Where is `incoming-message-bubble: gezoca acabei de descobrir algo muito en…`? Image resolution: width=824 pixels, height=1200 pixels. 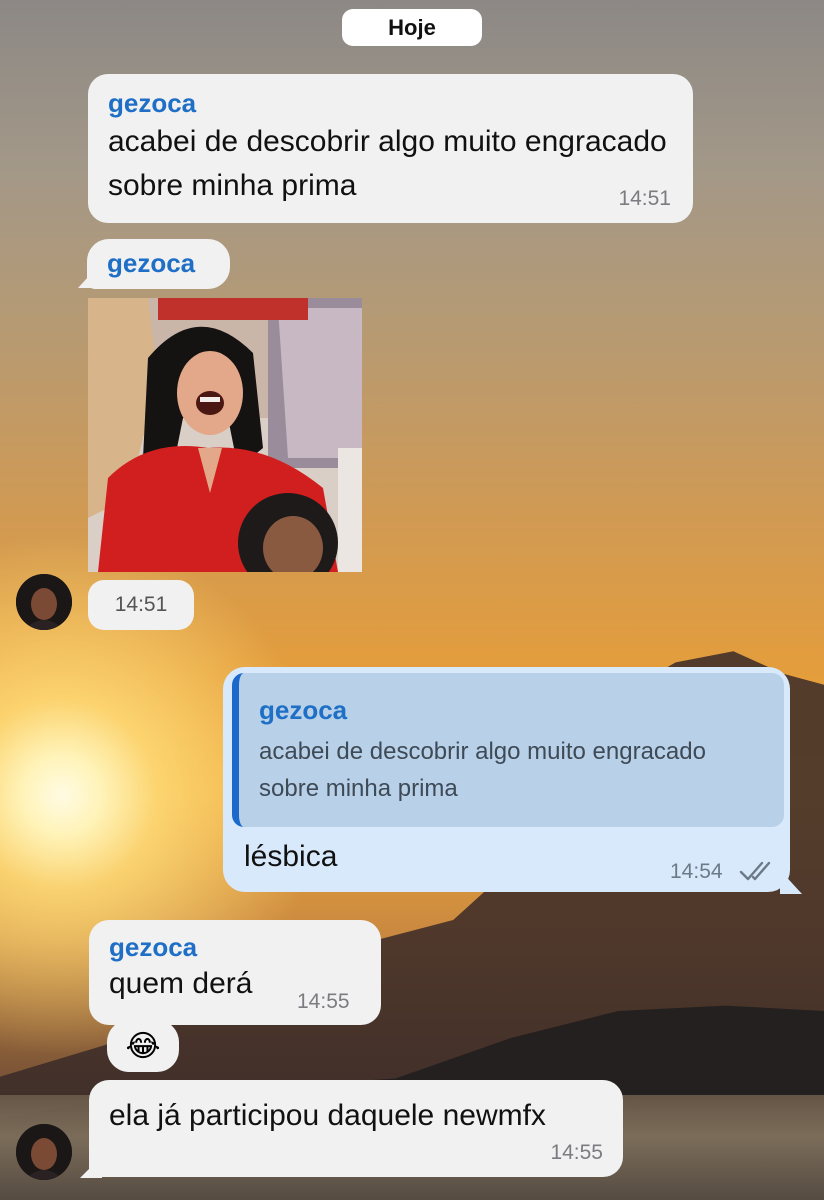 incoming-message-bubble: gezoca acabei de descobrir algo muito en… is located at coordinates (390, 148).